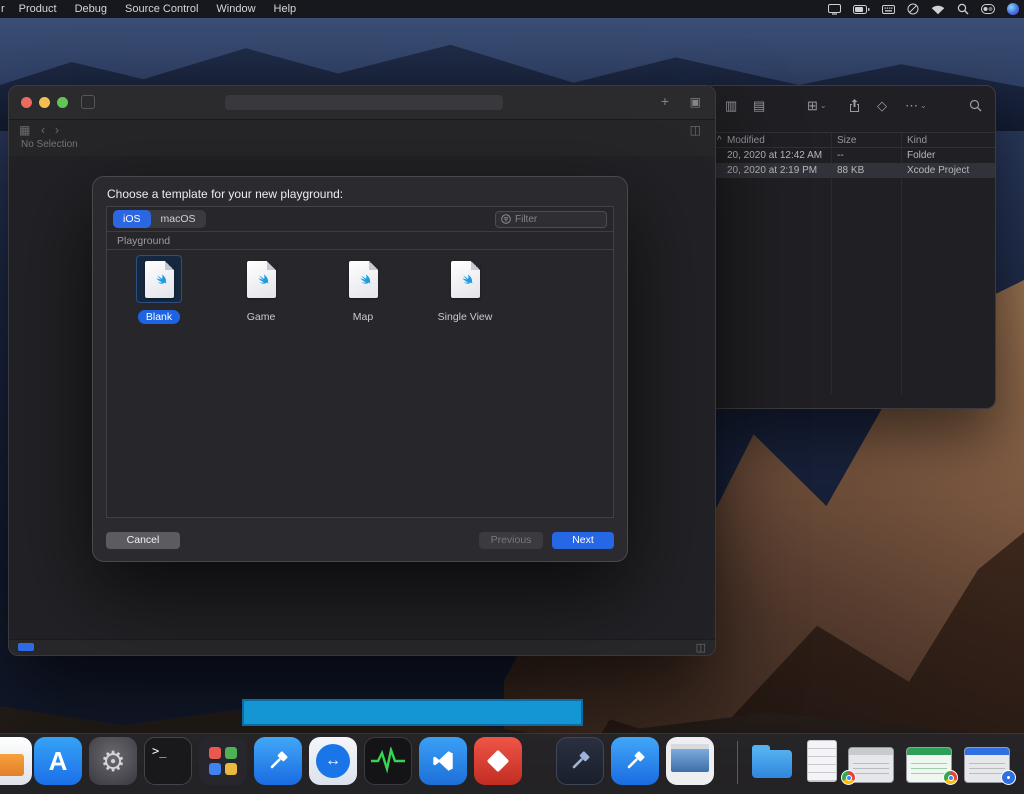 This screenshot has height=794, width=1024. I want to click on do-not-disturb-icon, so click(913, 9).